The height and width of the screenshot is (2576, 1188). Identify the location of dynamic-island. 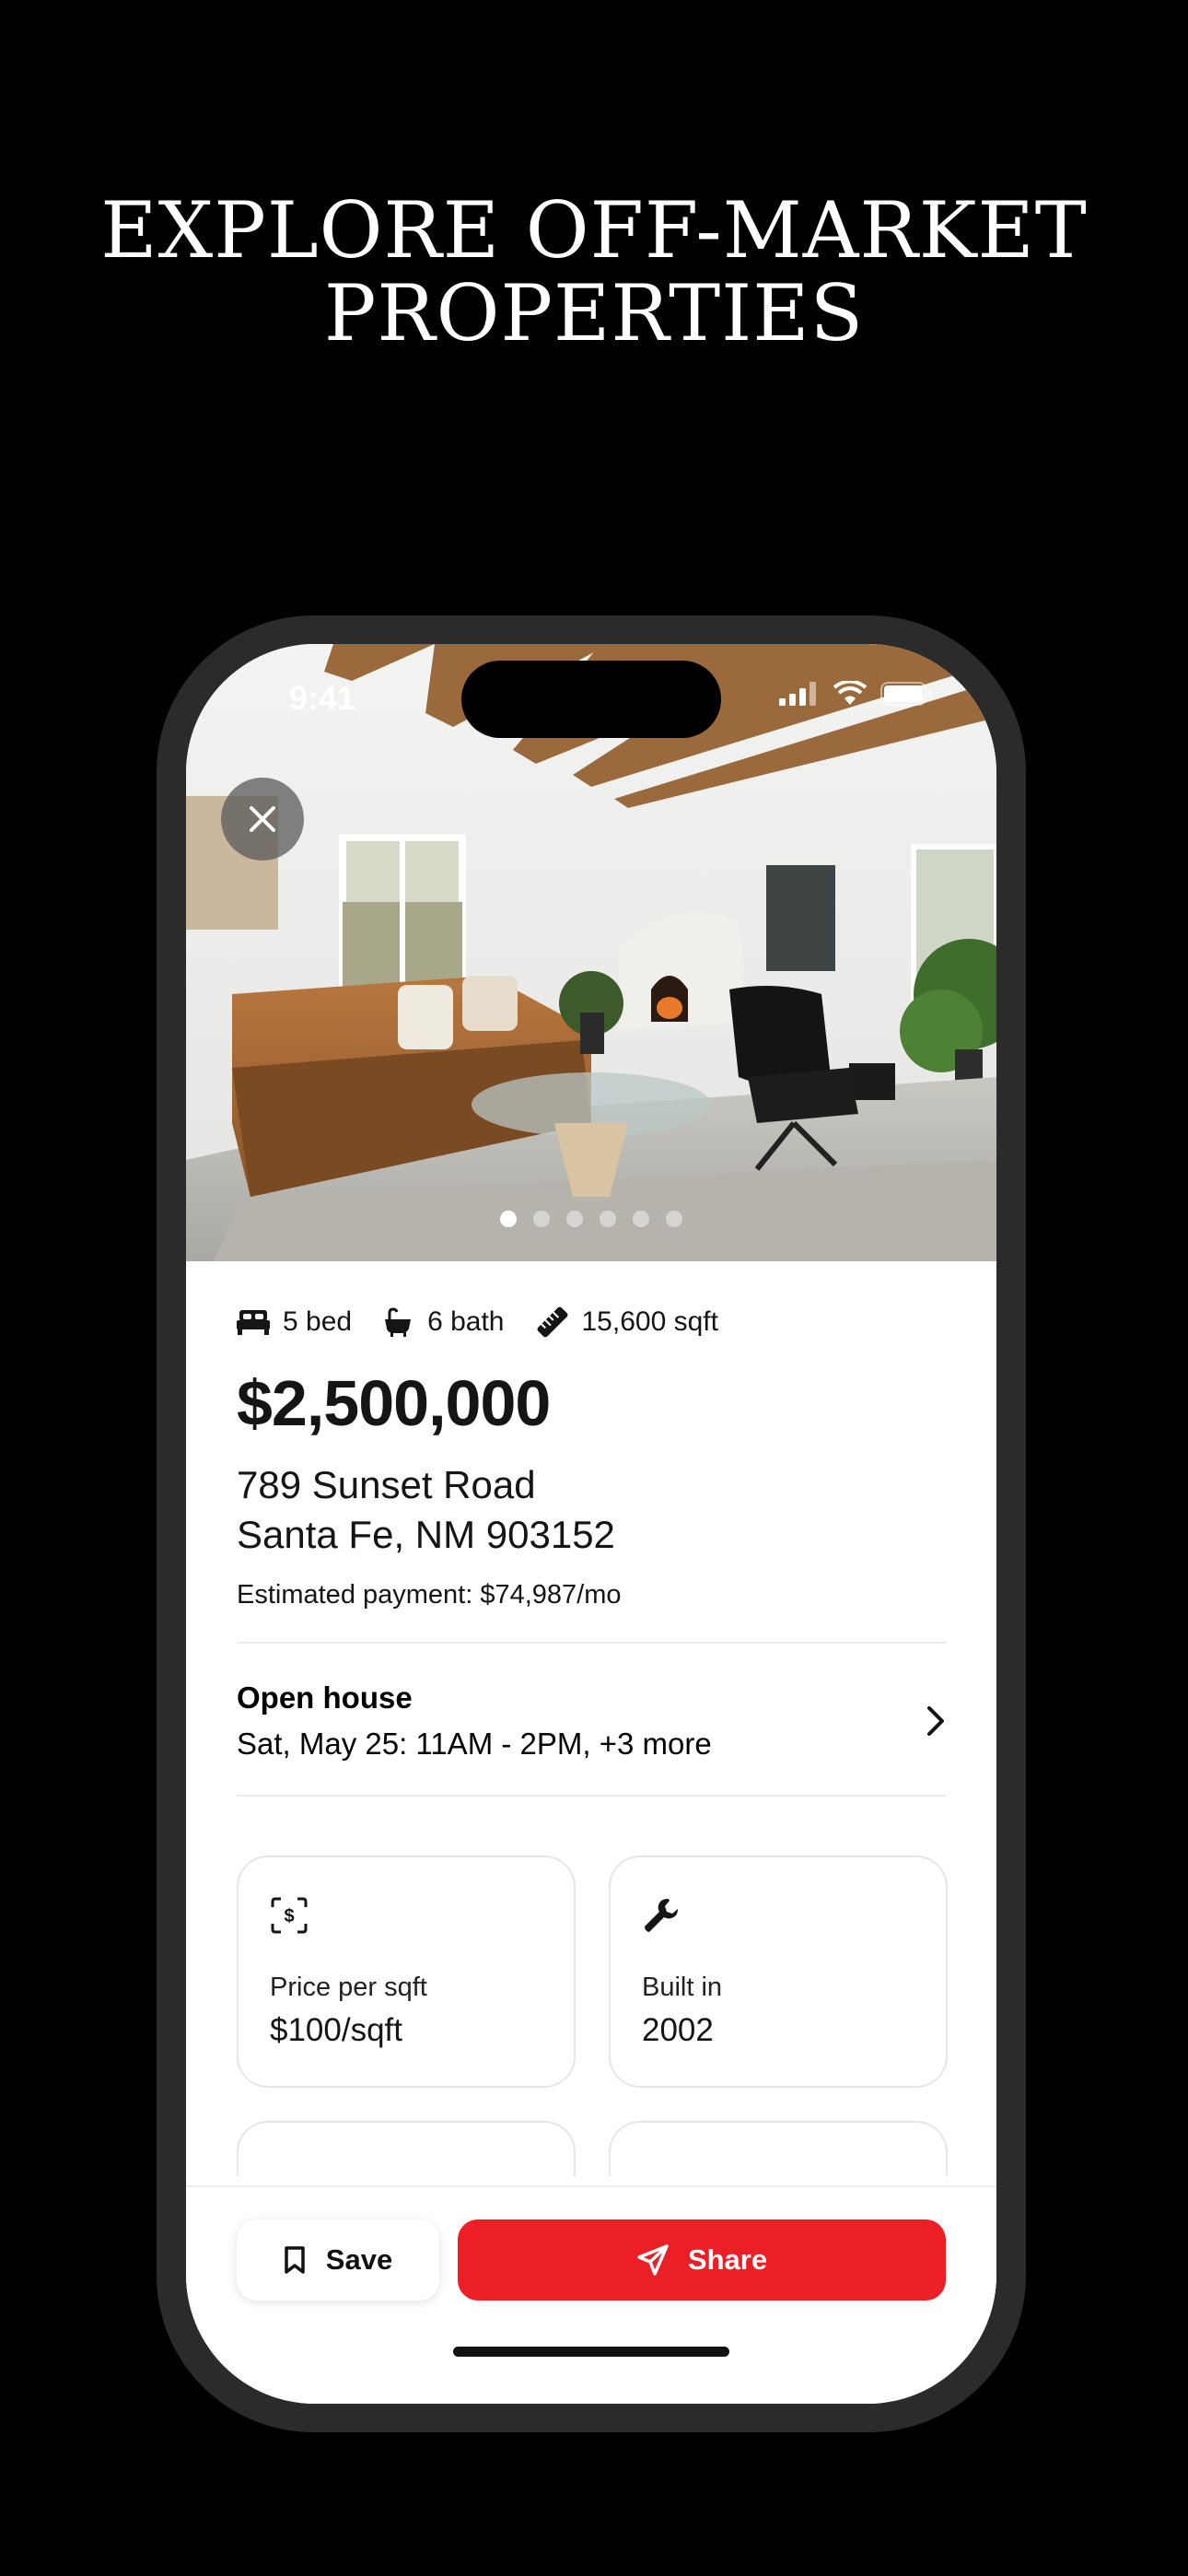
(591, 699).